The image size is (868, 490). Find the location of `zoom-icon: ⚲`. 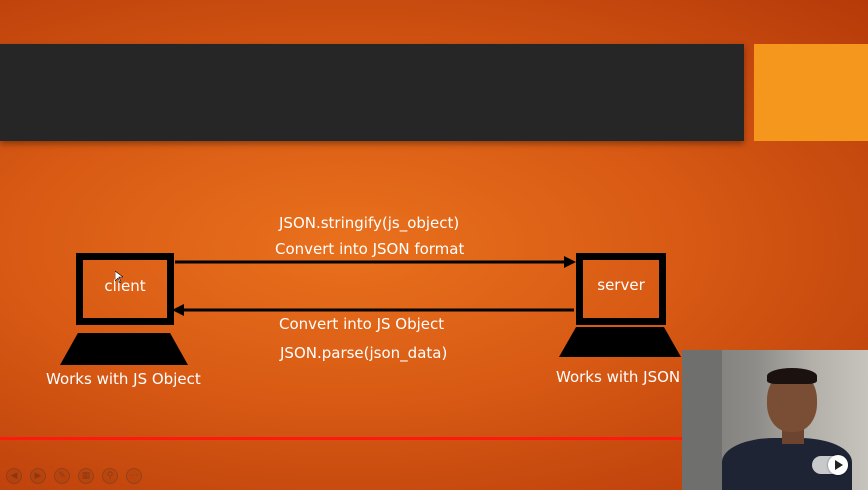

zoom-icon: ⚲ is located at coordinates (110, 476).